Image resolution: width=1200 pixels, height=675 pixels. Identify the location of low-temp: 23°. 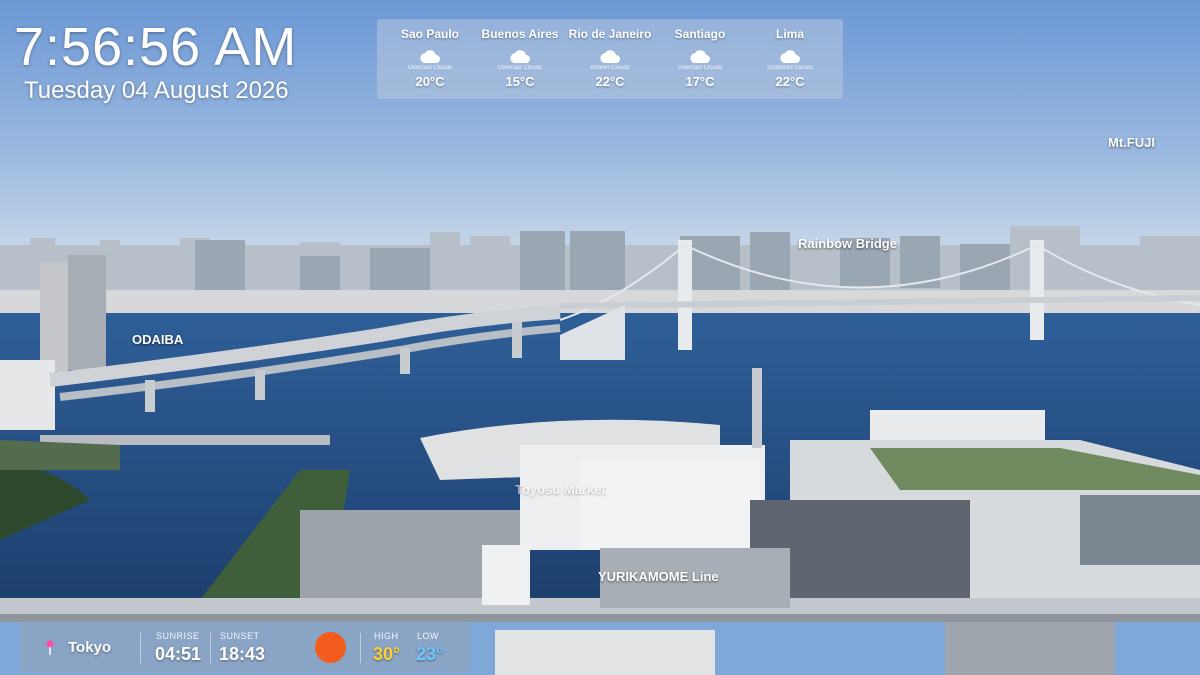
(430, 654).